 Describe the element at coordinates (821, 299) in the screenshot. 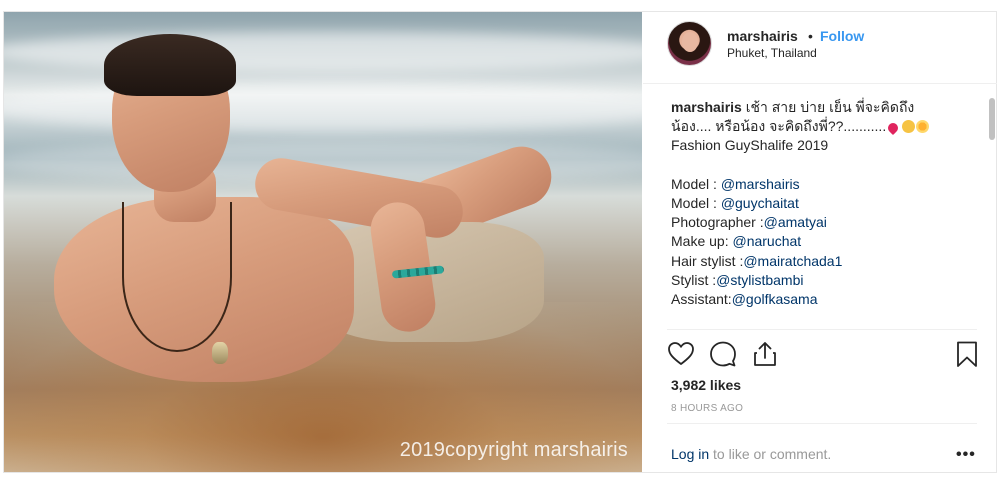

I see `credit-line: Assistant:@golfkasama` at that location.